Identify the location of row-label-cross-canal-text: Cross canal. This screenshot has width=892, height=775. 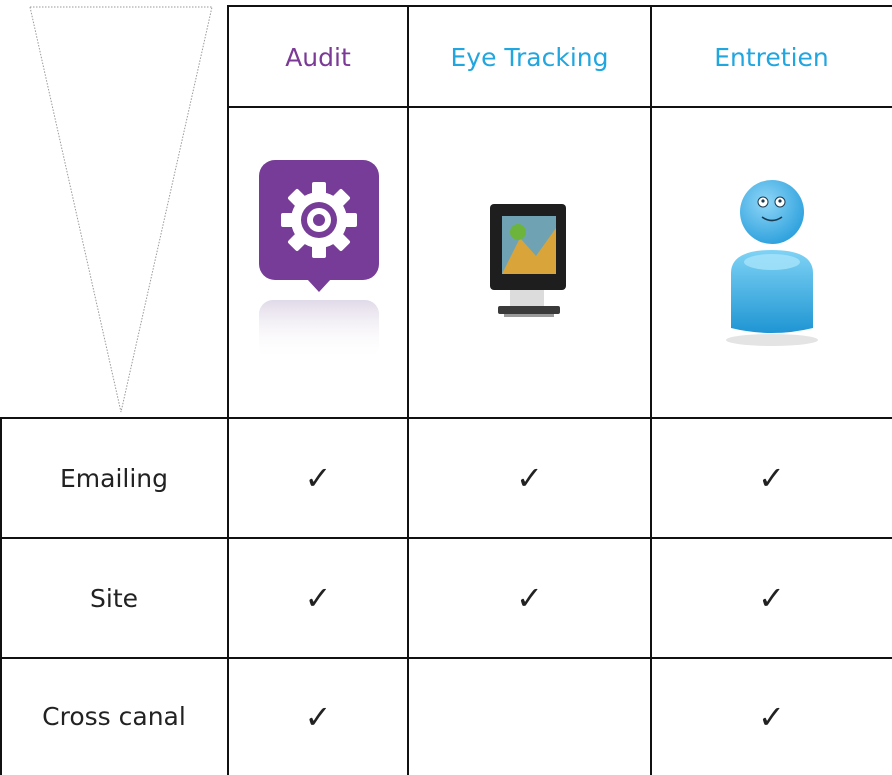
(114, 716).